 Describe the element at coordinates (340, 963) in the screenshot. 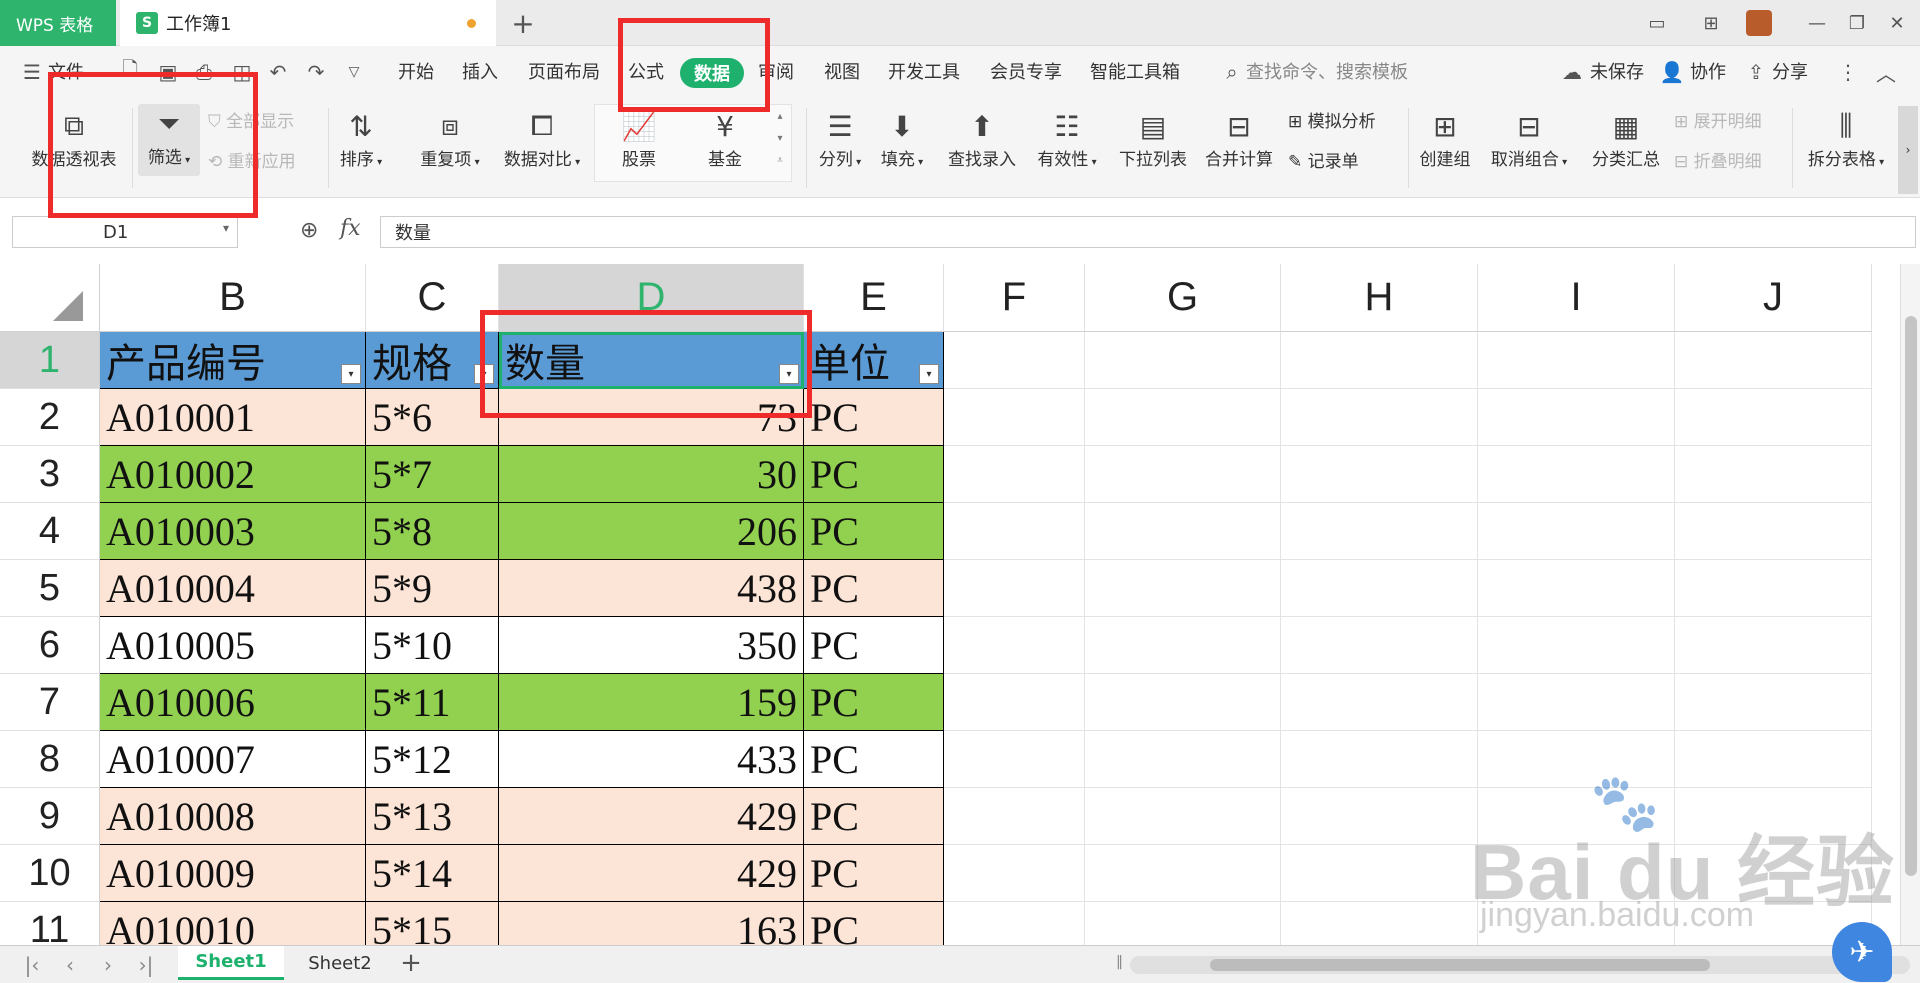

I see `sheet-tab-sheet2: Sheet2` at that location.